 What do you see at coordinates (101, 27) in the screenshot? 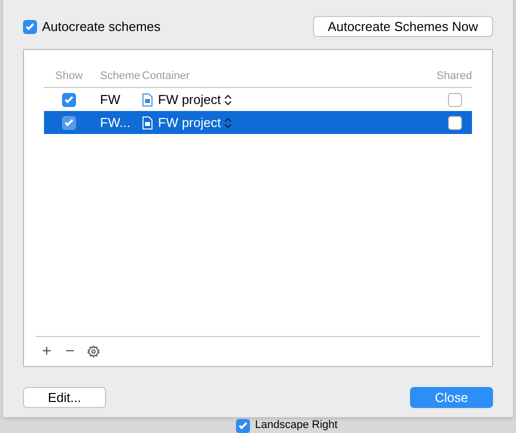
I see `autocreate-label: Autocreate schemes` at bounding box center [101, 27].